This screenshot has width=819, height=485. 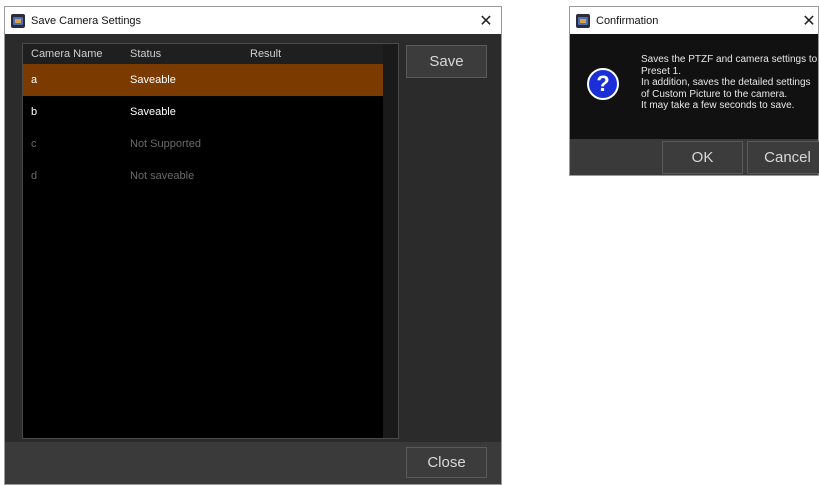 I want to click on column-header-camera-name: Camera Name, so click(x=76, y=54).